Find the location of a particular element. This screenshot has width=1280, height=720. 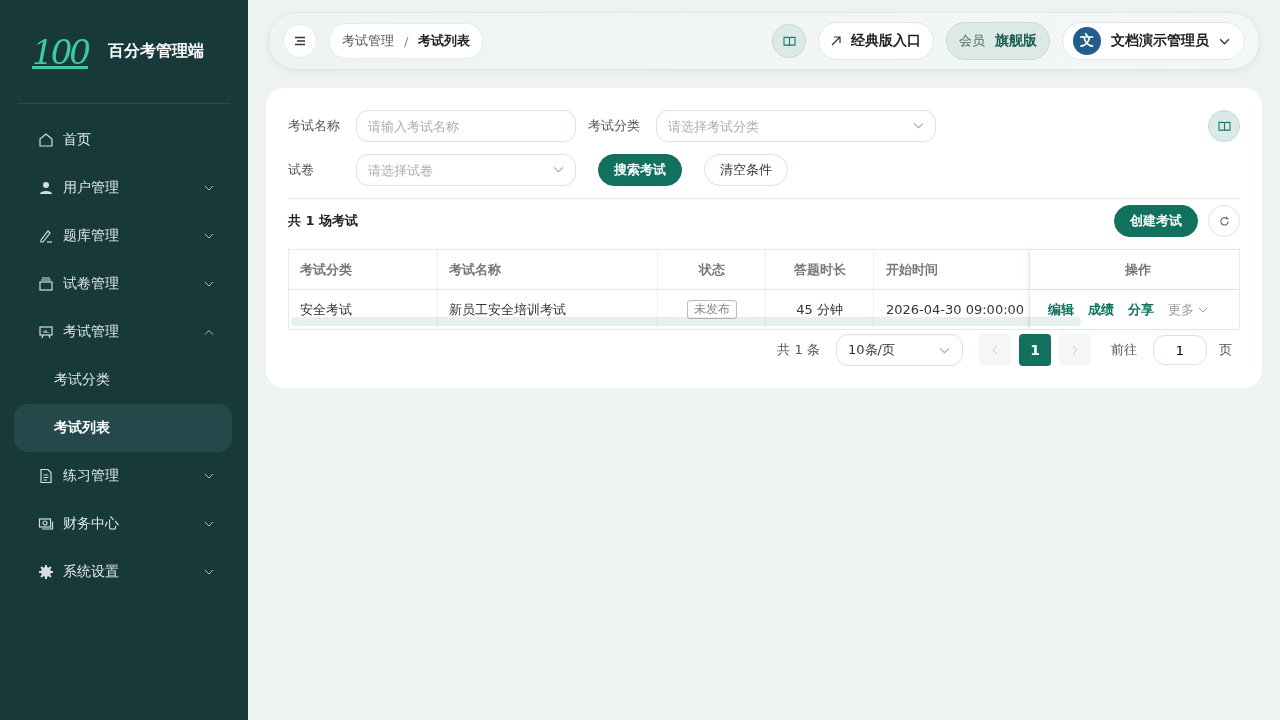

user-avatar: 文 is located at coordinates (1087, 41).